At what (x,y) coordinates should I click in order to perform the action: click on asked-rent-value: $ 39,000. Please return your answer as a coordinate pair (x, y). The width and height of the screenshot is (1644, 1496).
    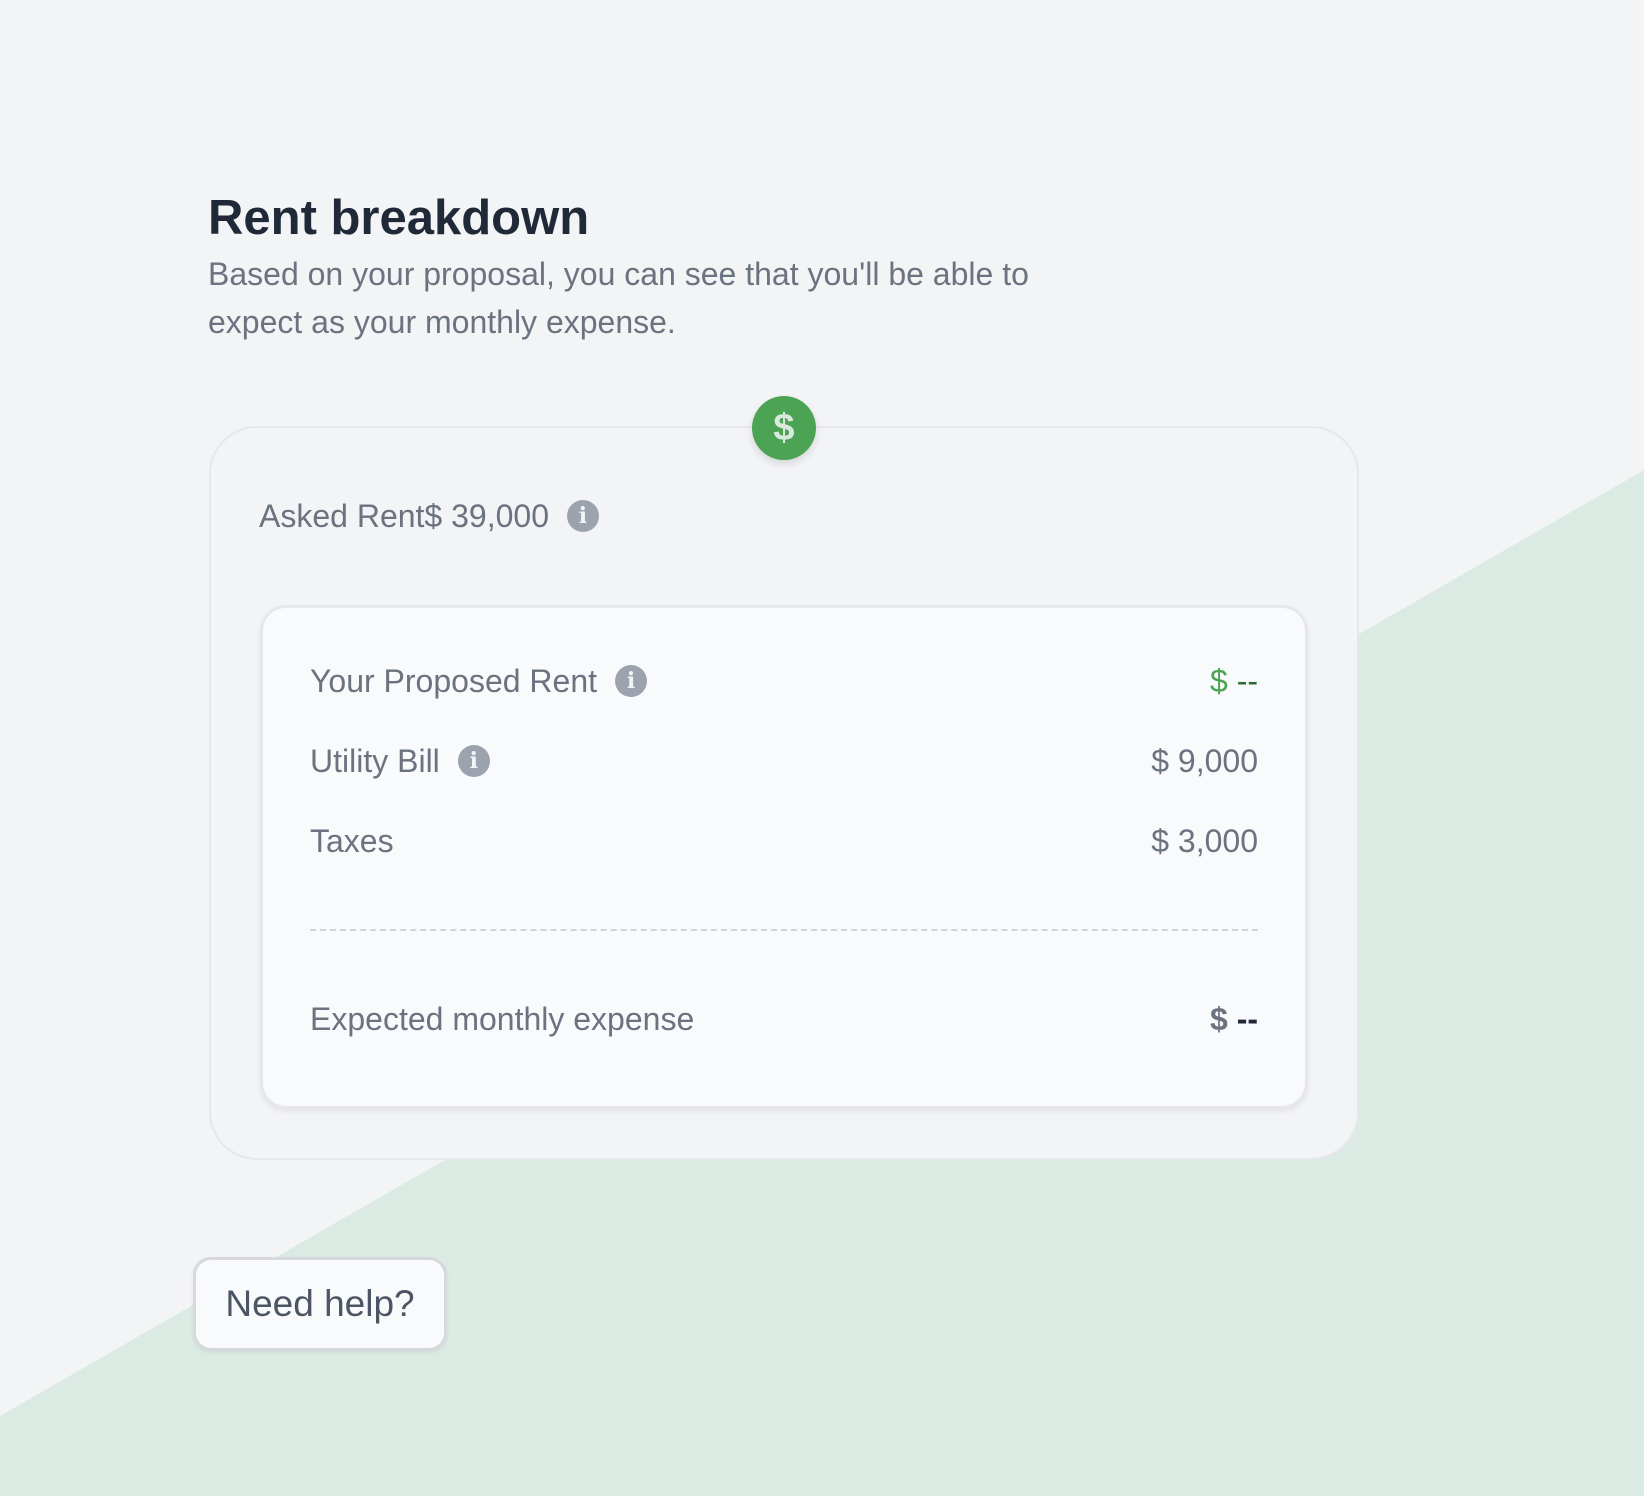
    Looking at the image, I should click on (486, 515).